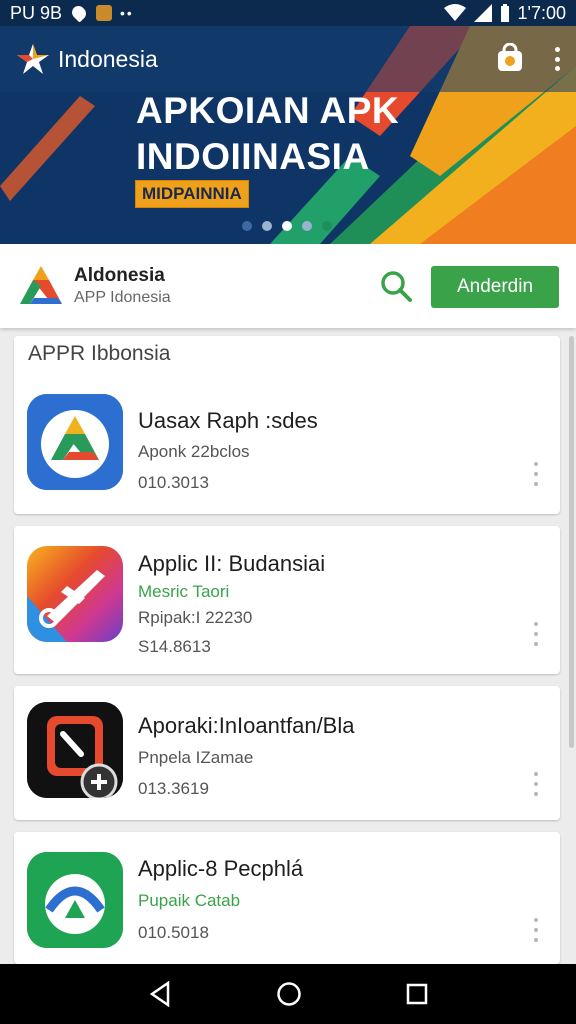 This screenshot has height=1024, width=576. What do you see at coordinates (268, 110) in the screenshot?
I see `headline-line-1: APKOIAN APK` at bounding box center [268, 110].